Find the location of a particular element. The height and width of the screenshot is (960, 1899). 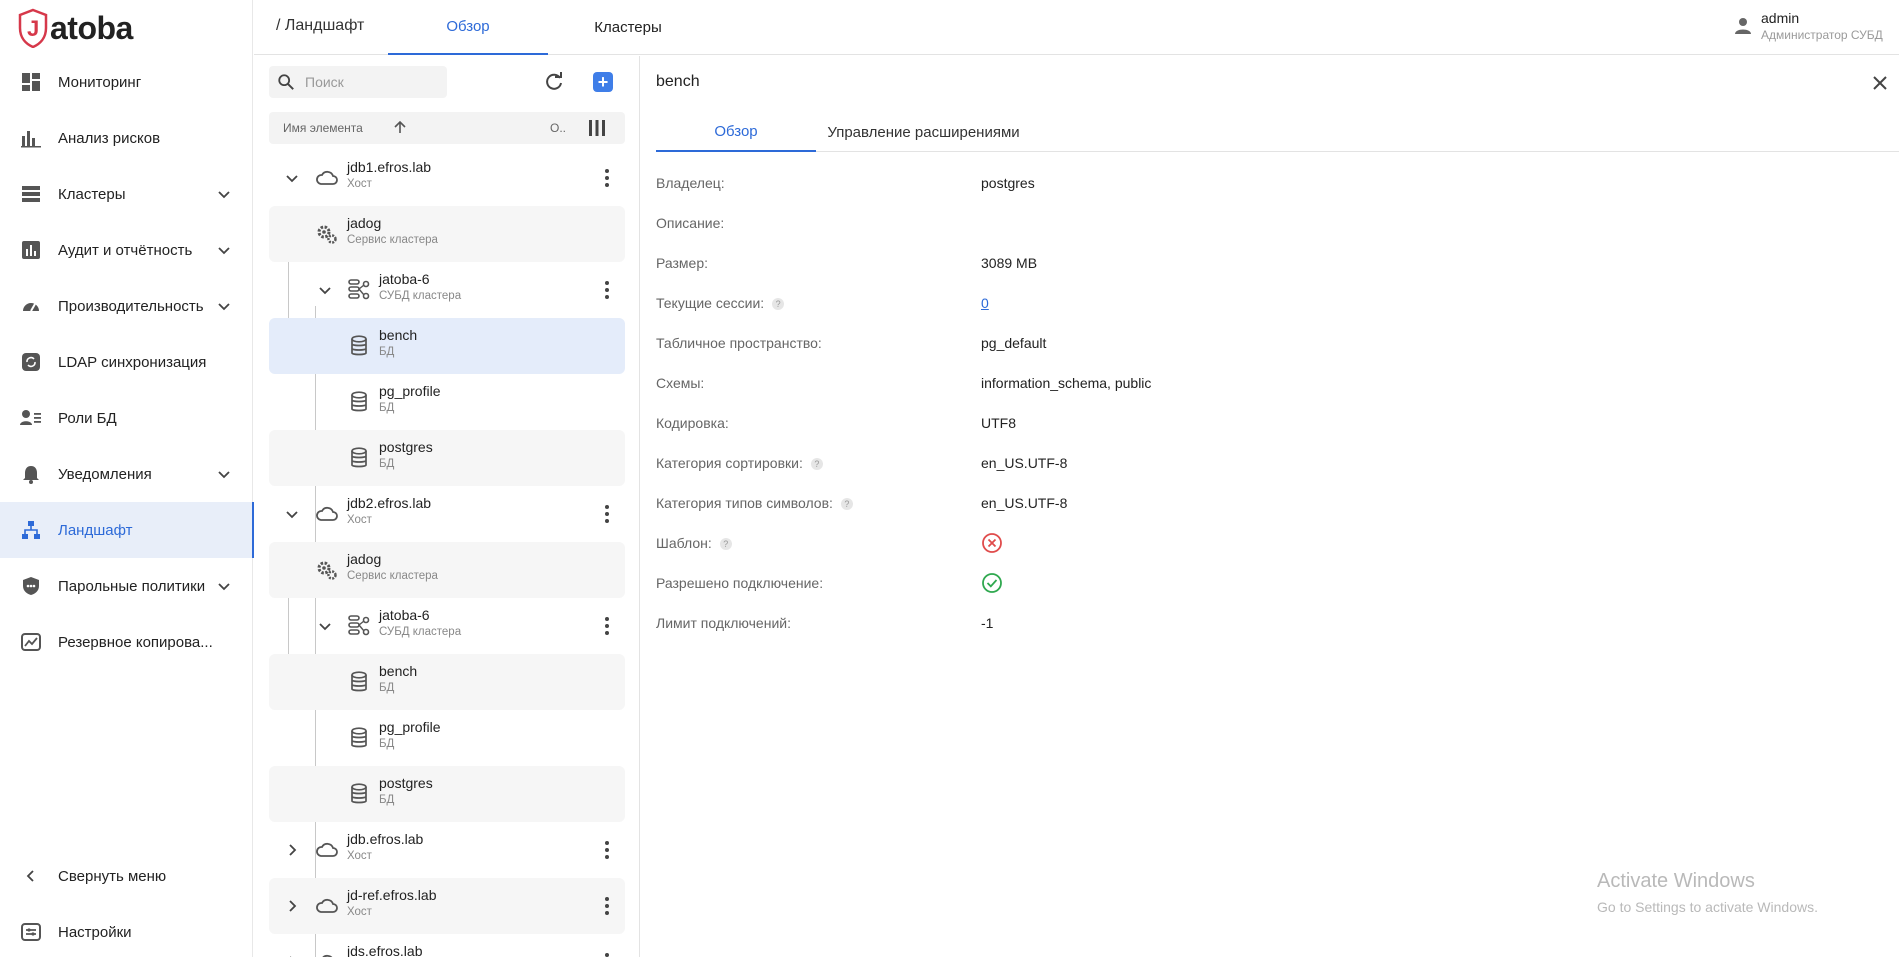

detail-title: bench is located at coordinates (678, 81).